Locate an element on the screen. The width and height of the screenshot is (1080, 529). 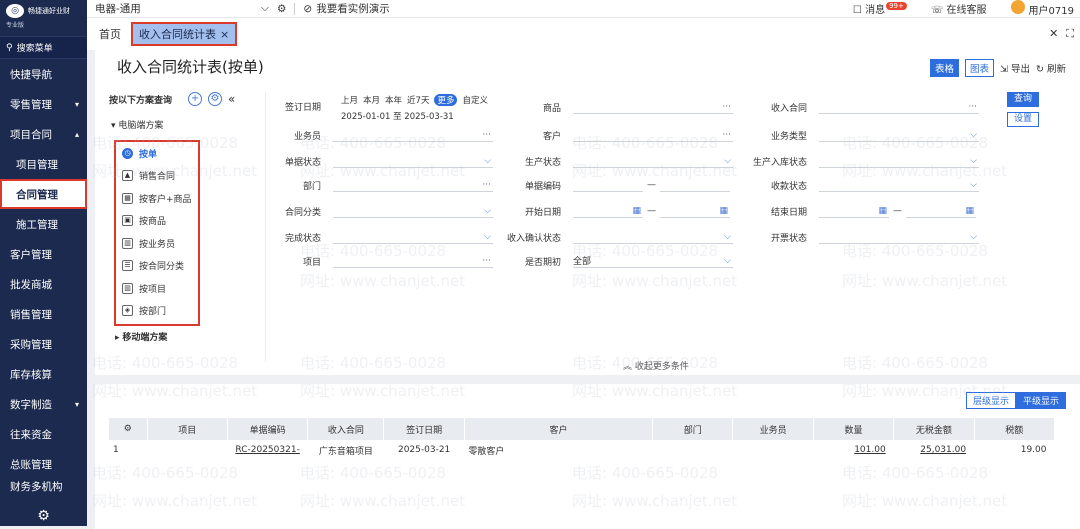
nav-wholesale: 批发商城 is located at coordinates (43, 284).